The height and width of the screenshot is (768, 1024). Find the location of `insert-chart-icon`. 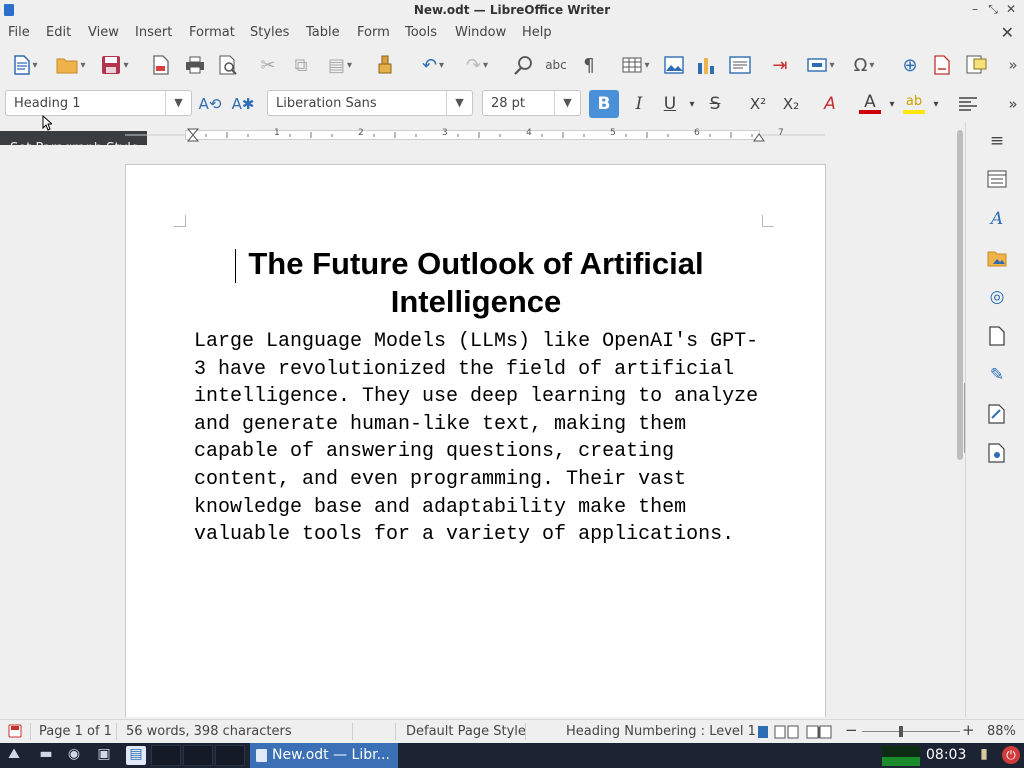

insert-chart-icon is located at coordinates (706, 65).